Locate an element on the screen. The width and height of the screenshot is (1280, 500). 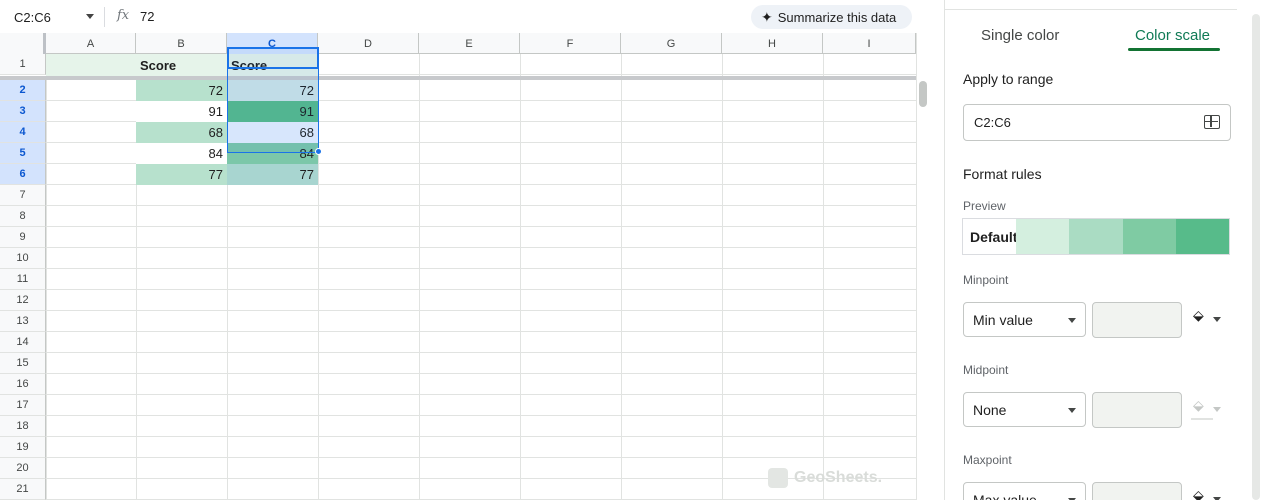
preview-default-text: Default is located at coordinates (990, 236).